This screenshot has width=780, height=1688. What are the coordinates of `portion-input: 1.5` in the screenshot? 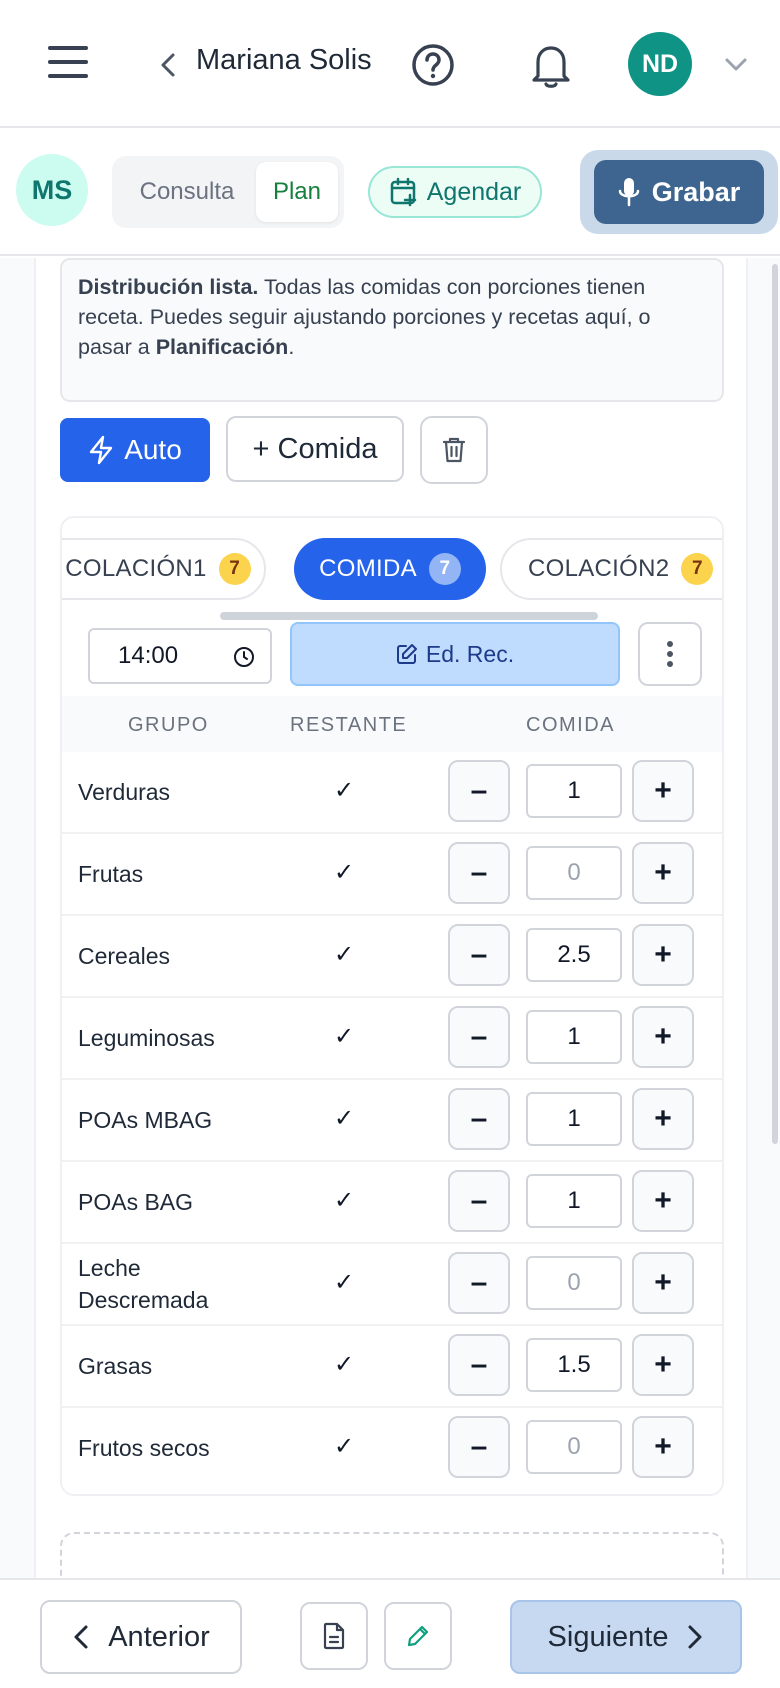 It's located at (574, 1365).